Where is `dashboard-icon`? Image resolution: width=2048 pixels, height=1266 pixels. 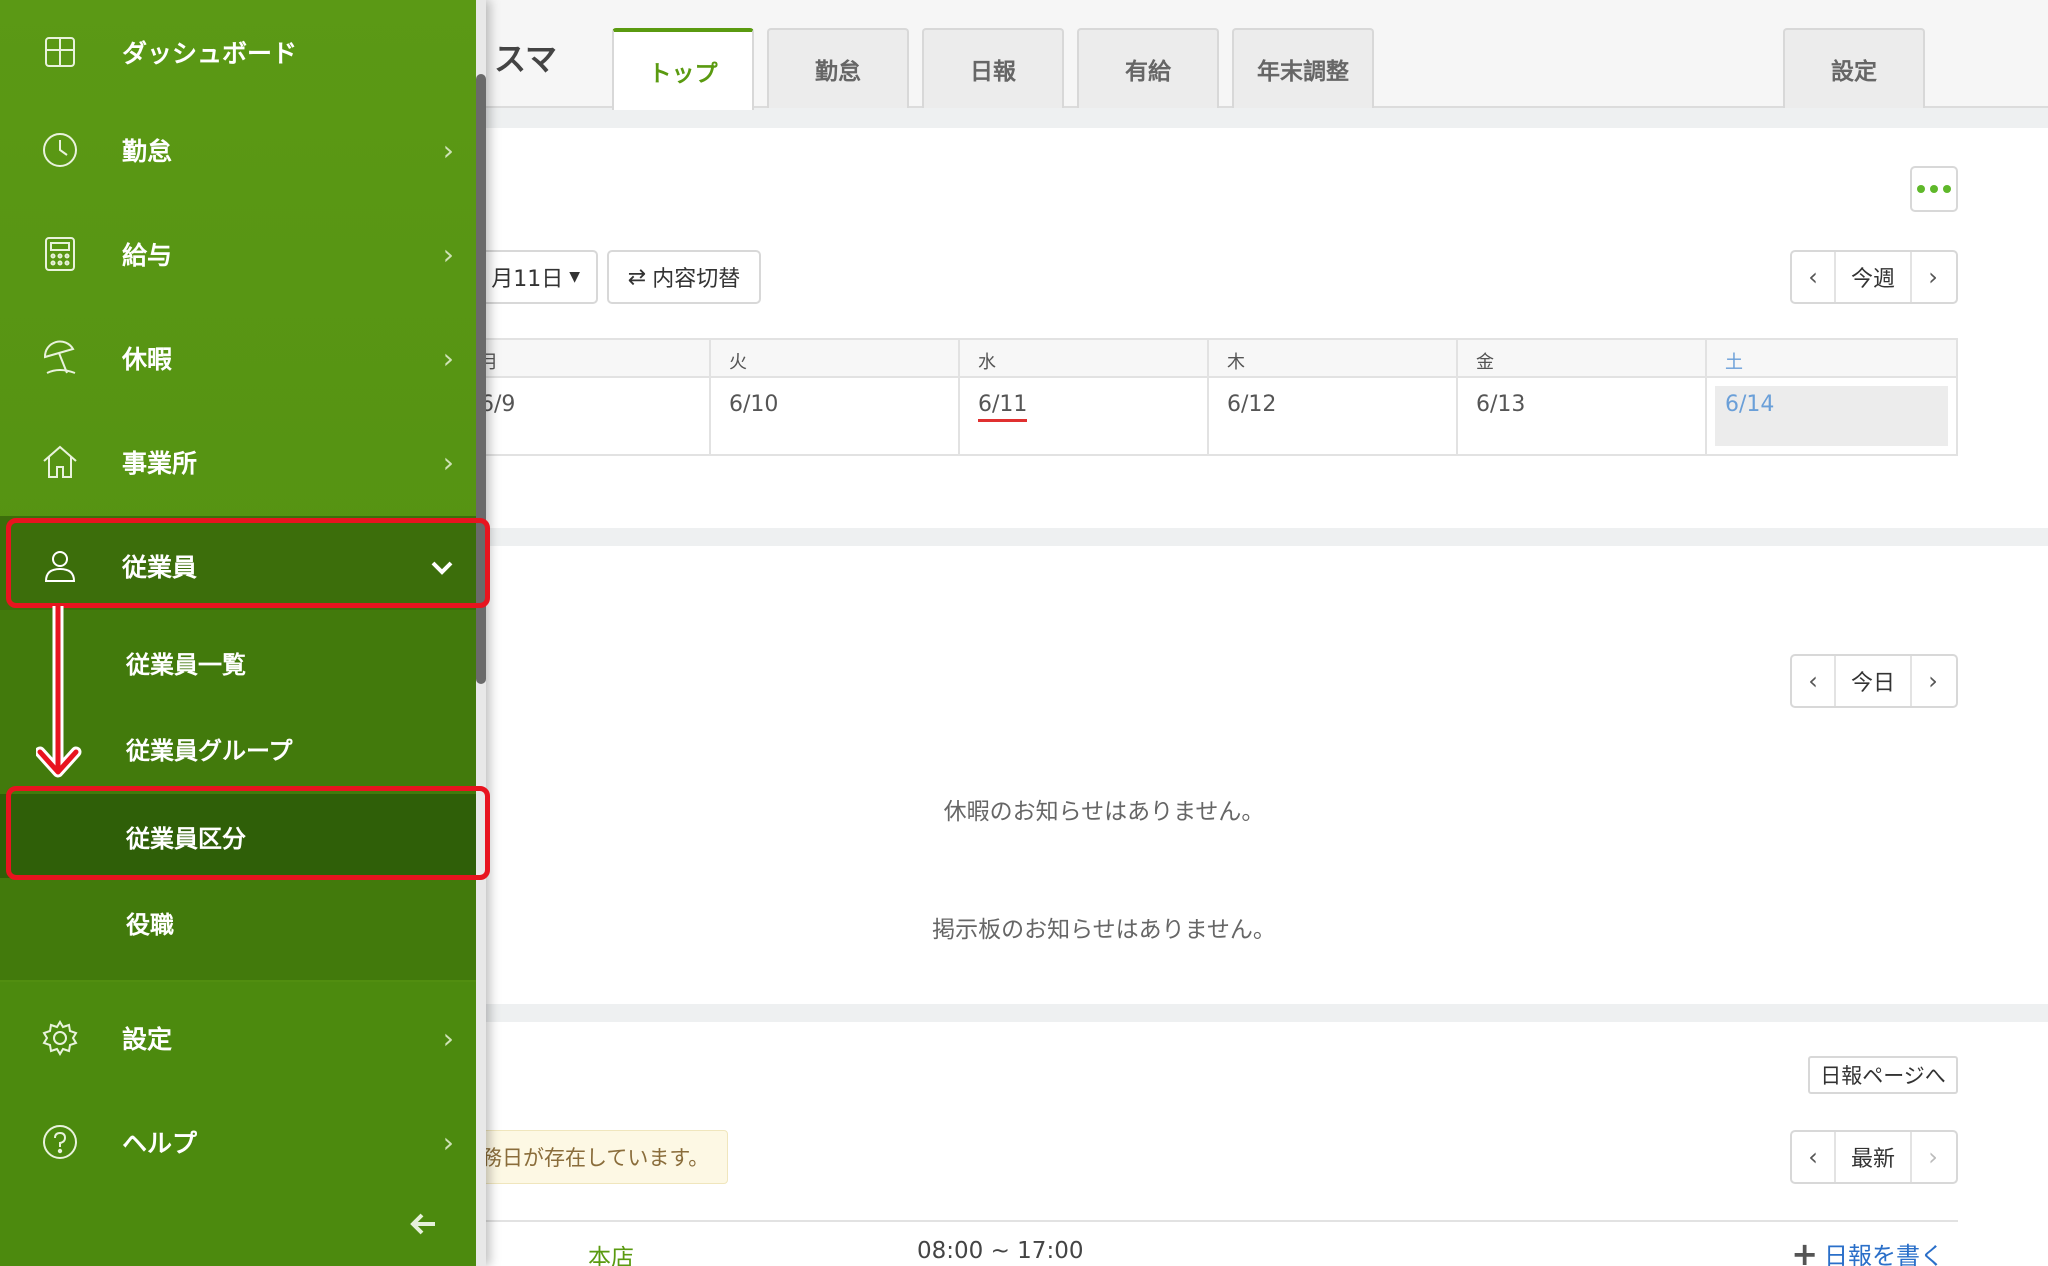
dashboard-icon is located at coordinates (60, 52).